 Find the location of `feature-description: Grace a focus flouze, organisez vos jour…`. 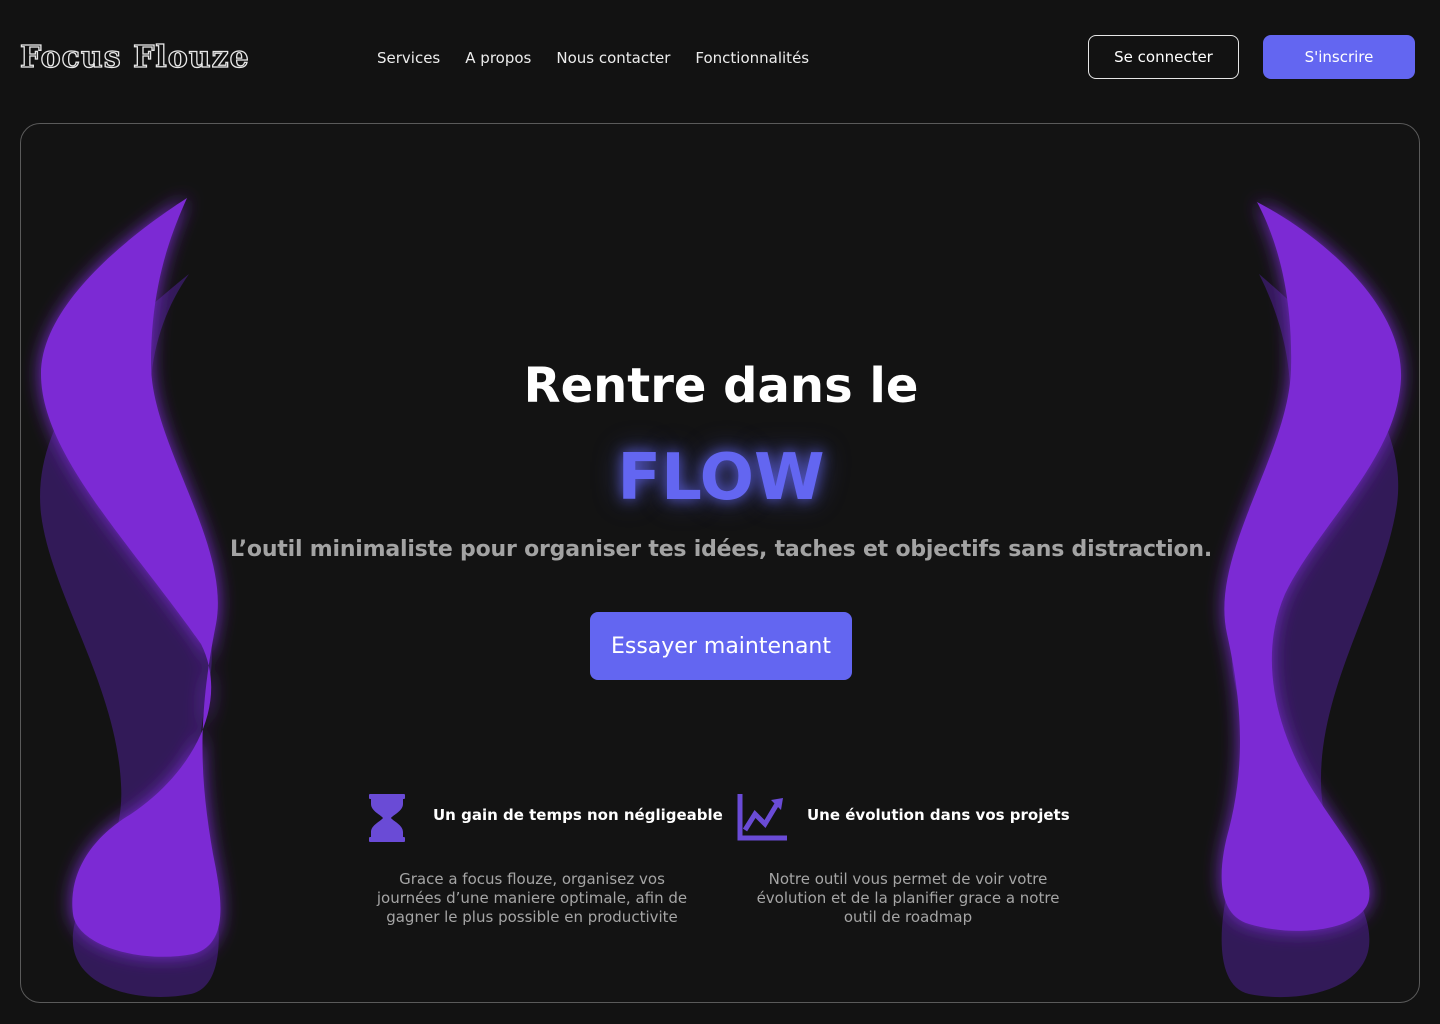

feature-description: Grace a focus flouze, organisez vos jour… is located at coordinates (532, 898).